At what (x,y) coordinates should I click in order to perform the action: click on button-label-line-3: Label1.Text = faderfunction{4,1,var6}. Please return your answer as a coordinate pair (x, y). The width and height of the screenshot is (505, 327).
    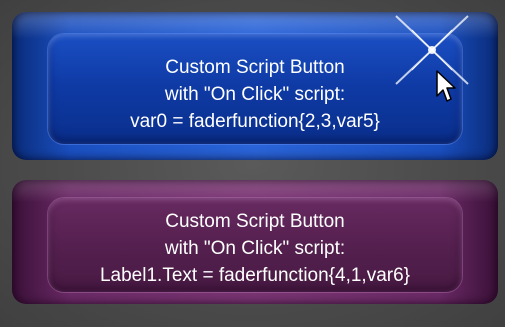
    Looking at the image, I should click on (255, 275).